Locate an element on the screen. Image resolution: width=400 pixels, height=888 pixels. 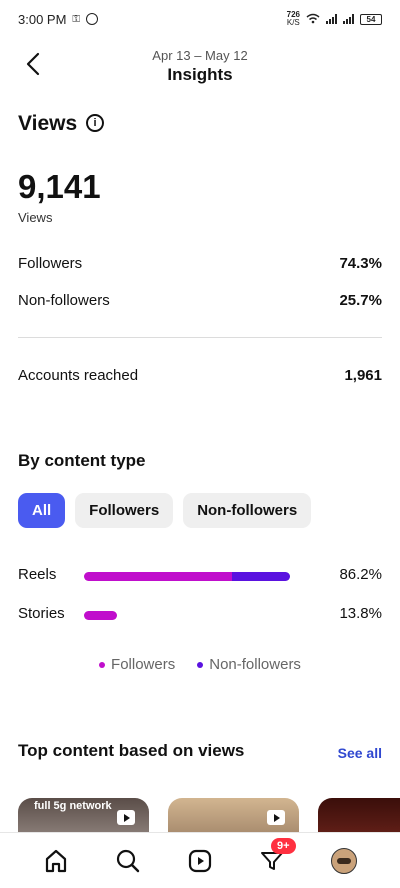
non-followers-label: Non-followers is located at coordinates (64, 300).